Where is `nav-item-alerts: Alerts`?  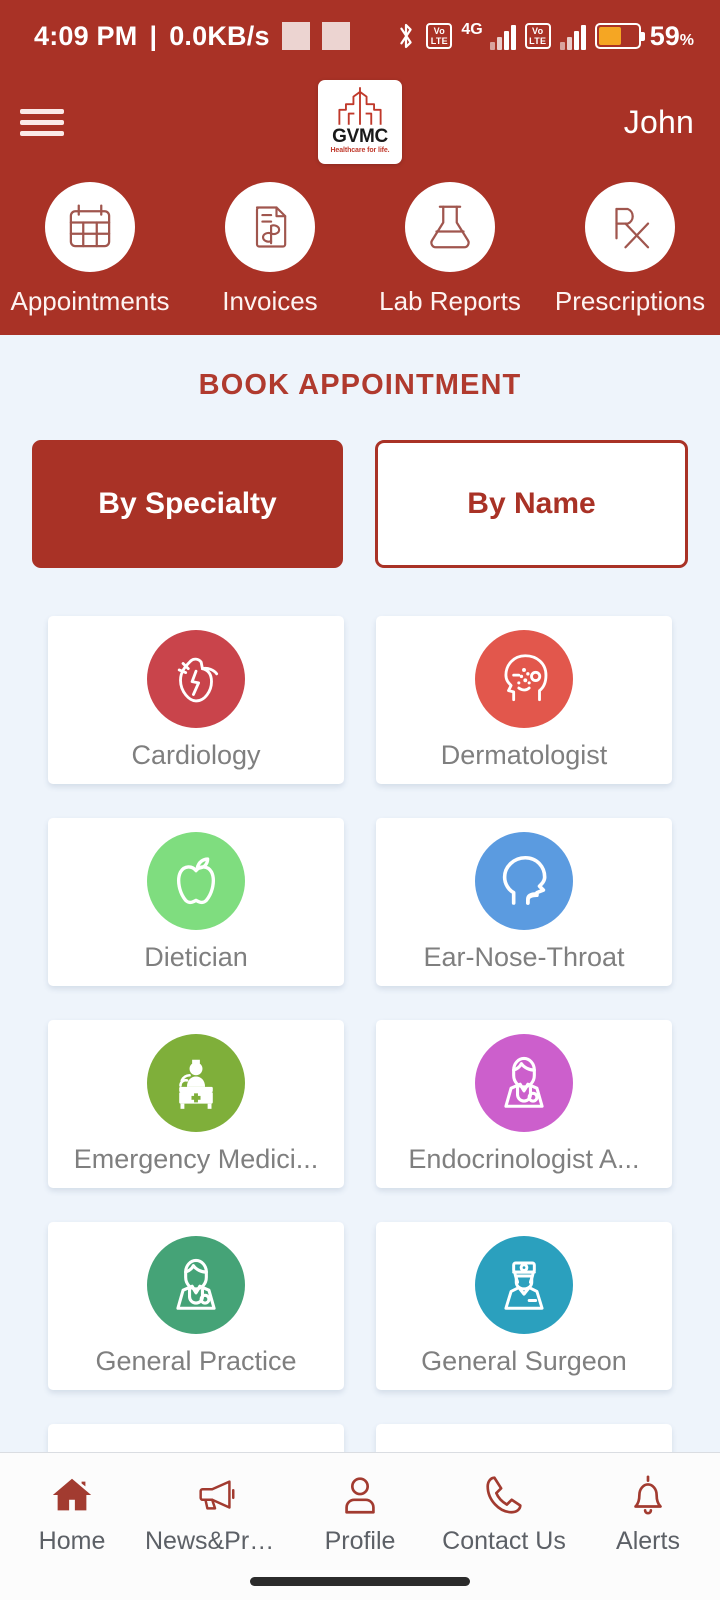 nav-item-alerts: Alerts is located at coordinates (648, 1512).